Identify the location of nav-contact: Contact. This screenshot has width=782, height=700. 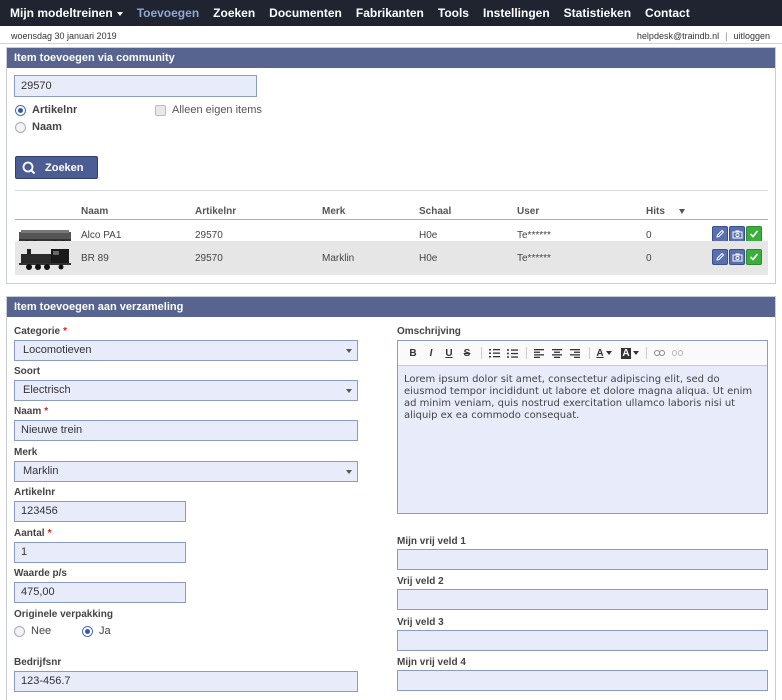
(667, 13).